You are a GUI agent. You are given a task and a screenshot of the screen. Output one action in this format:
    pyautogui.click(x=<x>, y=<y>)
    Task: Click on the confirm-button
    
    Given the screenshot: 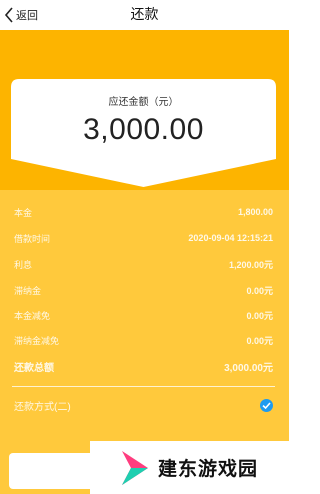 What is the action you would take?
    pyautogui.click(x=55, y=471)
    